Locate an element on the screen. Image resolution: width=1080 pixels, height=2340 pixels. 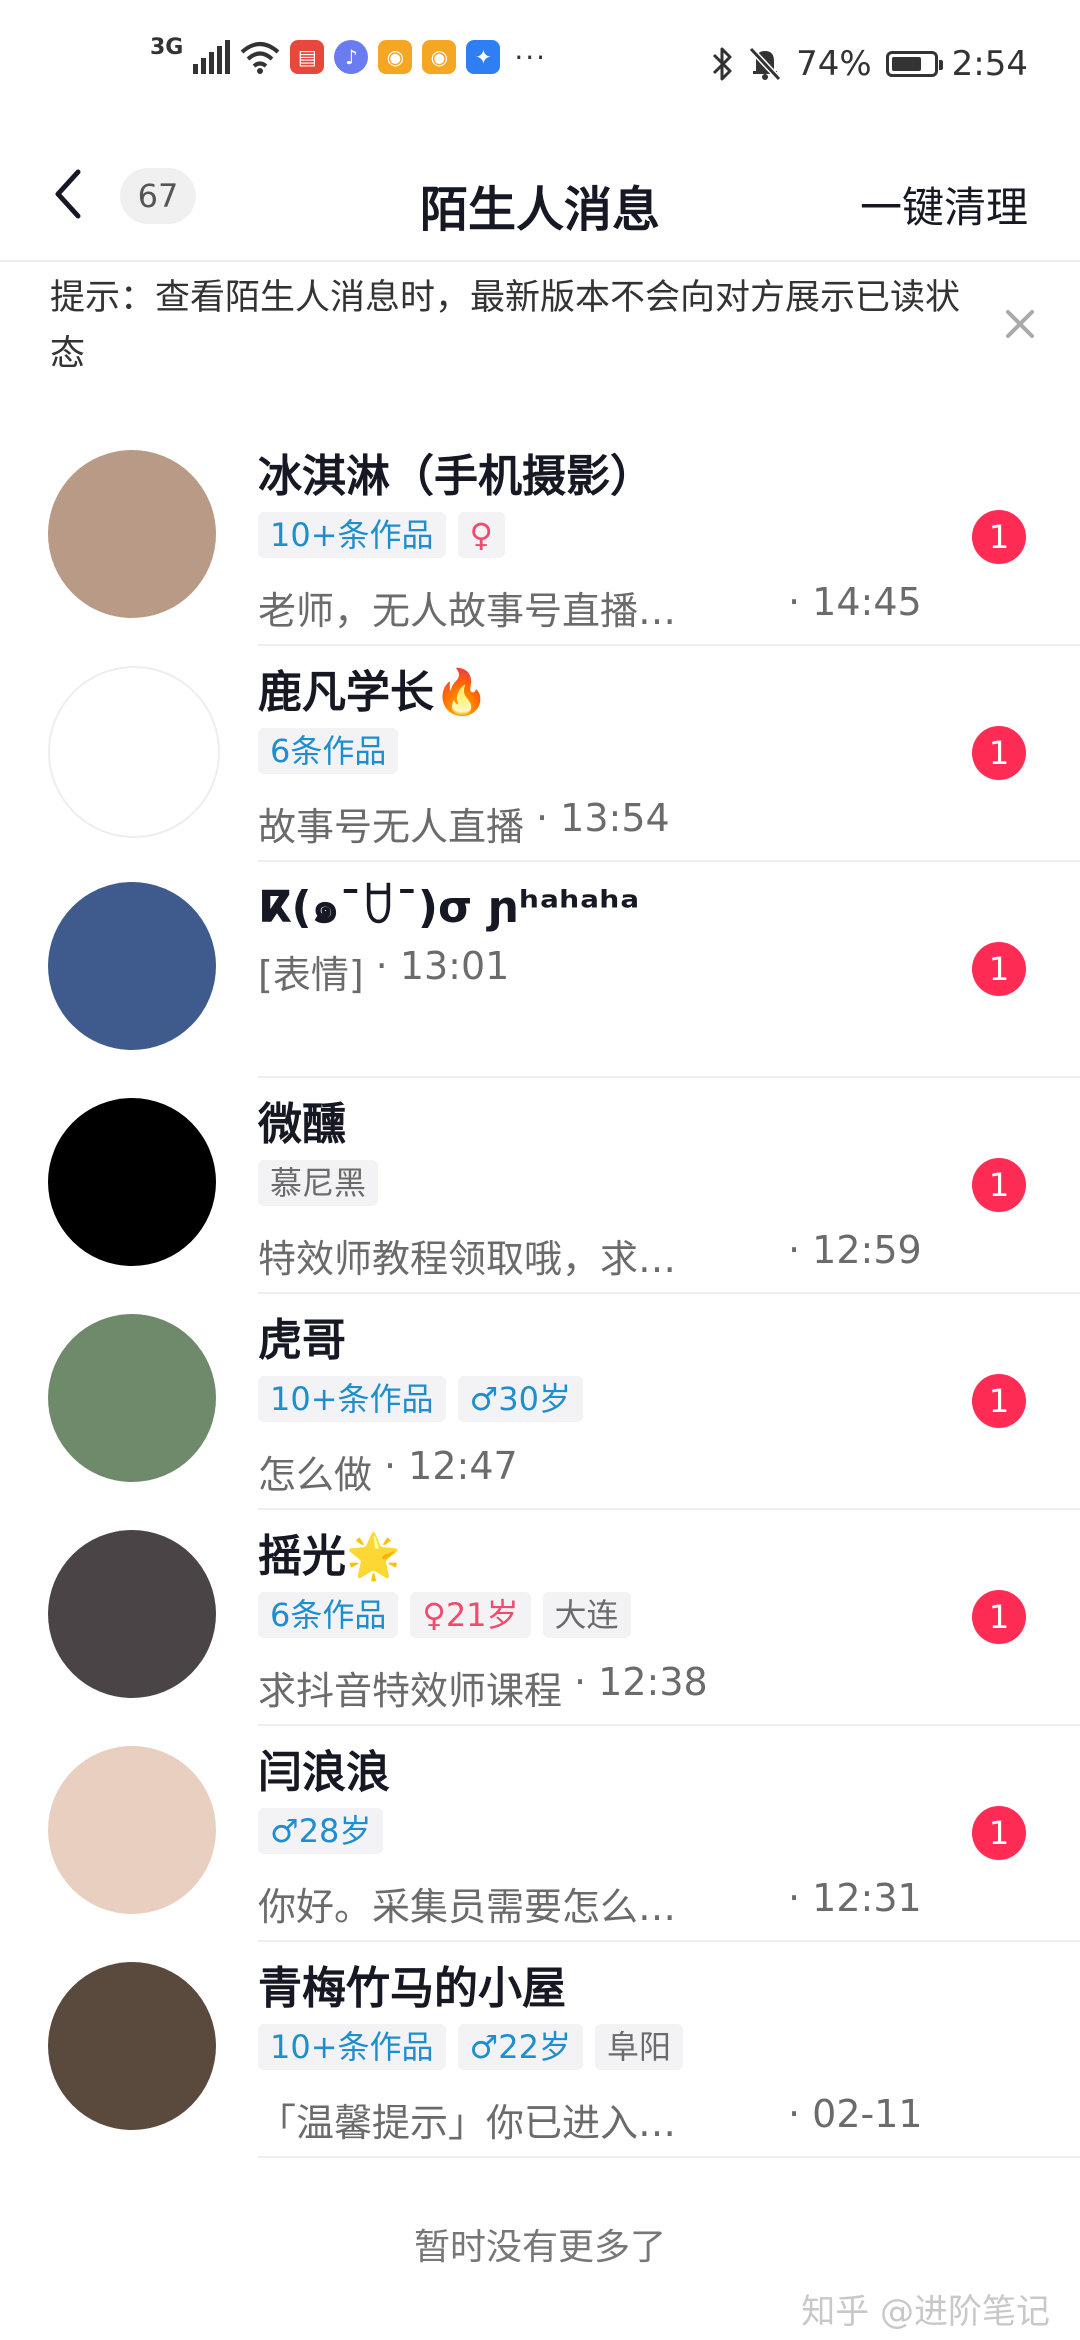
gender-age-tag: ♀ is located at coordinates (481, 535).